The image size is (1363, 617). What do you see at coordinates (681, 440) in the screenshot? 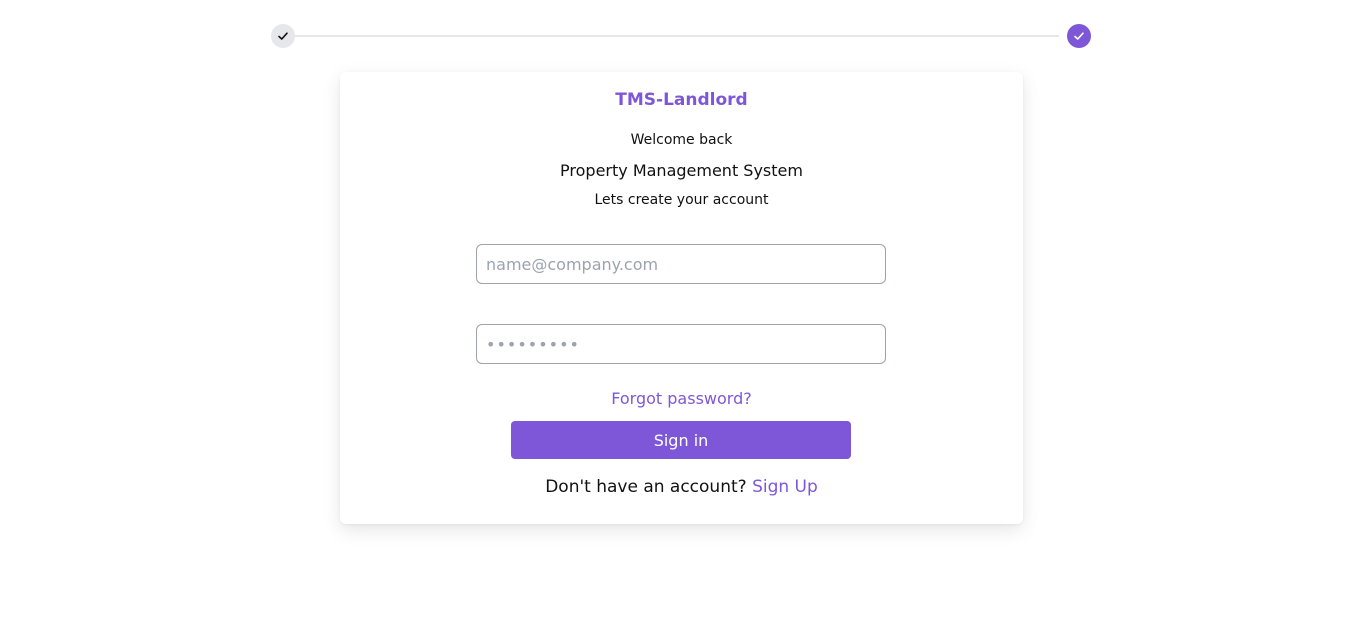
I see `sign-in-button: Sign in` at bounding box center [681, 440].